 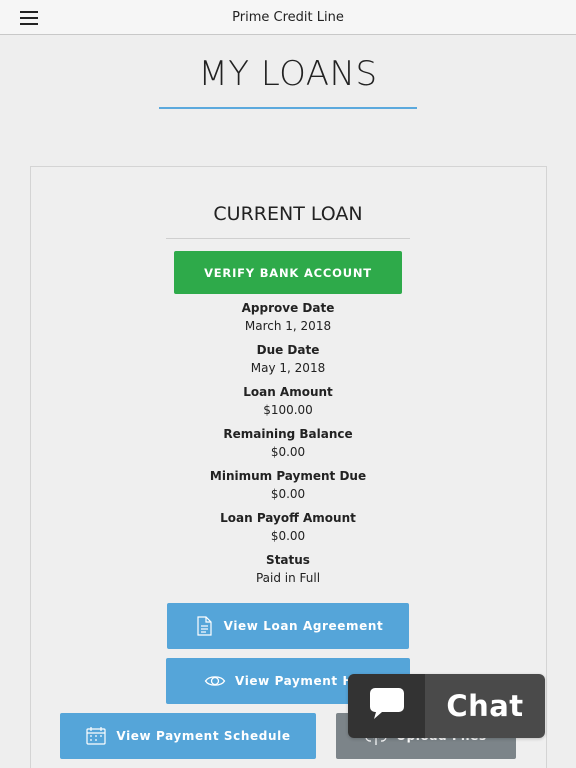 I want to click on top-bar: Prime Credit Line, so click(x=288, y=17).